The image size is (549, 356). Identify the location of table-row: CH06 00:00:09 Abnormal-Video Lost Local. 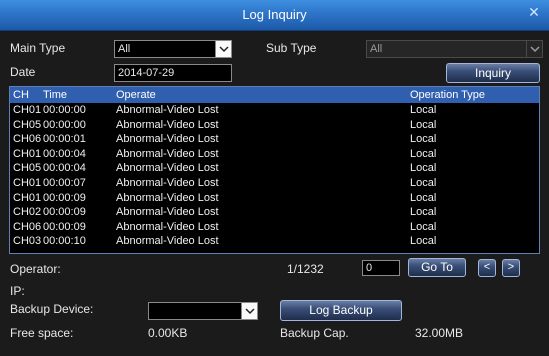
(274, 227).